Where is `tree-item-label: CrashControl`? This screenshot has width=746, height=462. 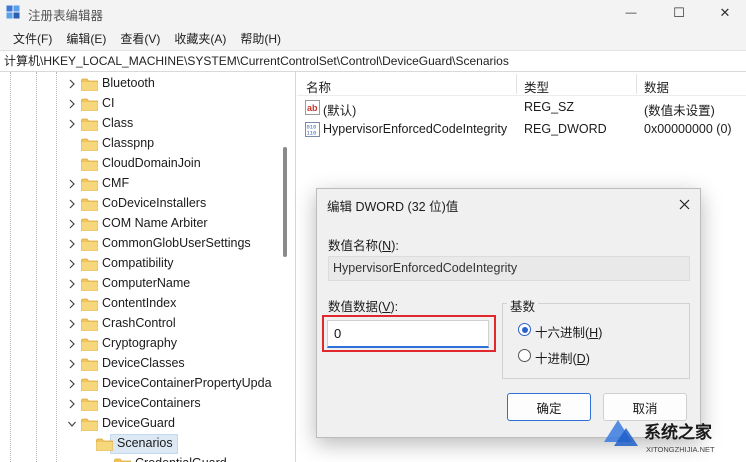
tree-item-label: CrashControl is located at coordinates (139, 323).